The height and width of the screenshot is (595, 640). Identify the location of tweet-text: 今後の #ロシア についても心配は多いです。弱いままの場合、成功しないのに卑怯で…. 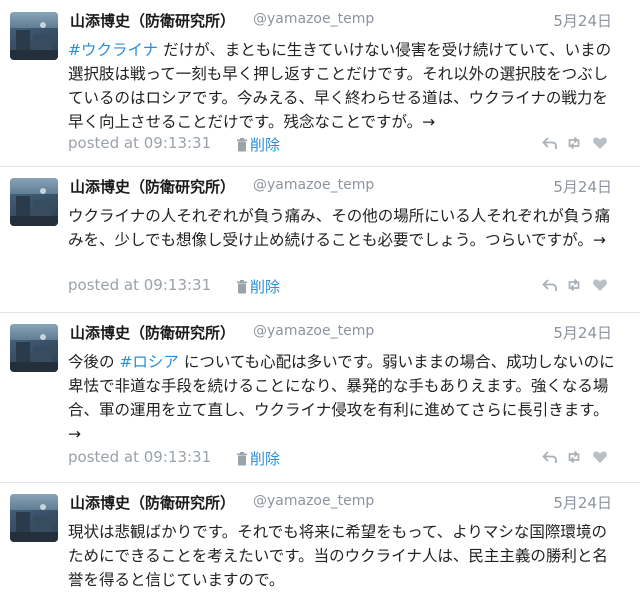
(342, 398).